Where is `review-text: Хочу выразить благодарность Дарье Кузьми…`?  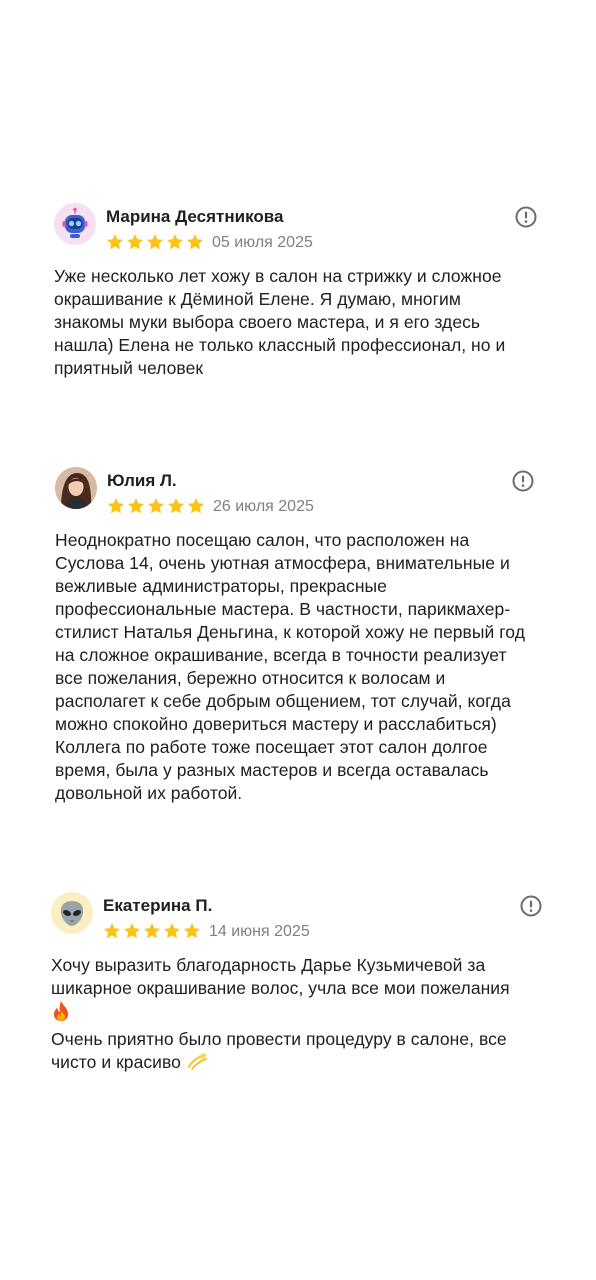
review-text: Хочу выразить благодарность Дарье Кузьми… is located at coordinates (301, 1015).